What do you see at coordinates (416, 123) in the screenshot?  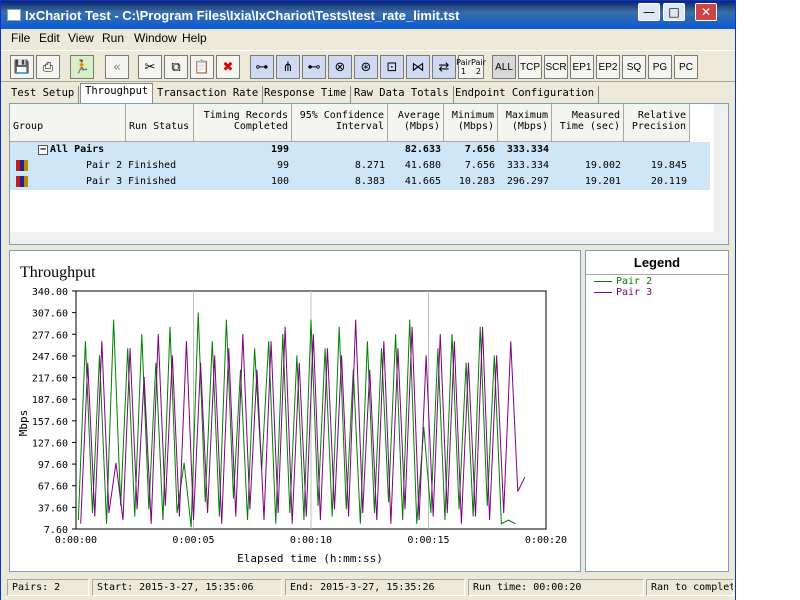 I see `col-average: Average (Mbps)` at bounding box center [416, 123].